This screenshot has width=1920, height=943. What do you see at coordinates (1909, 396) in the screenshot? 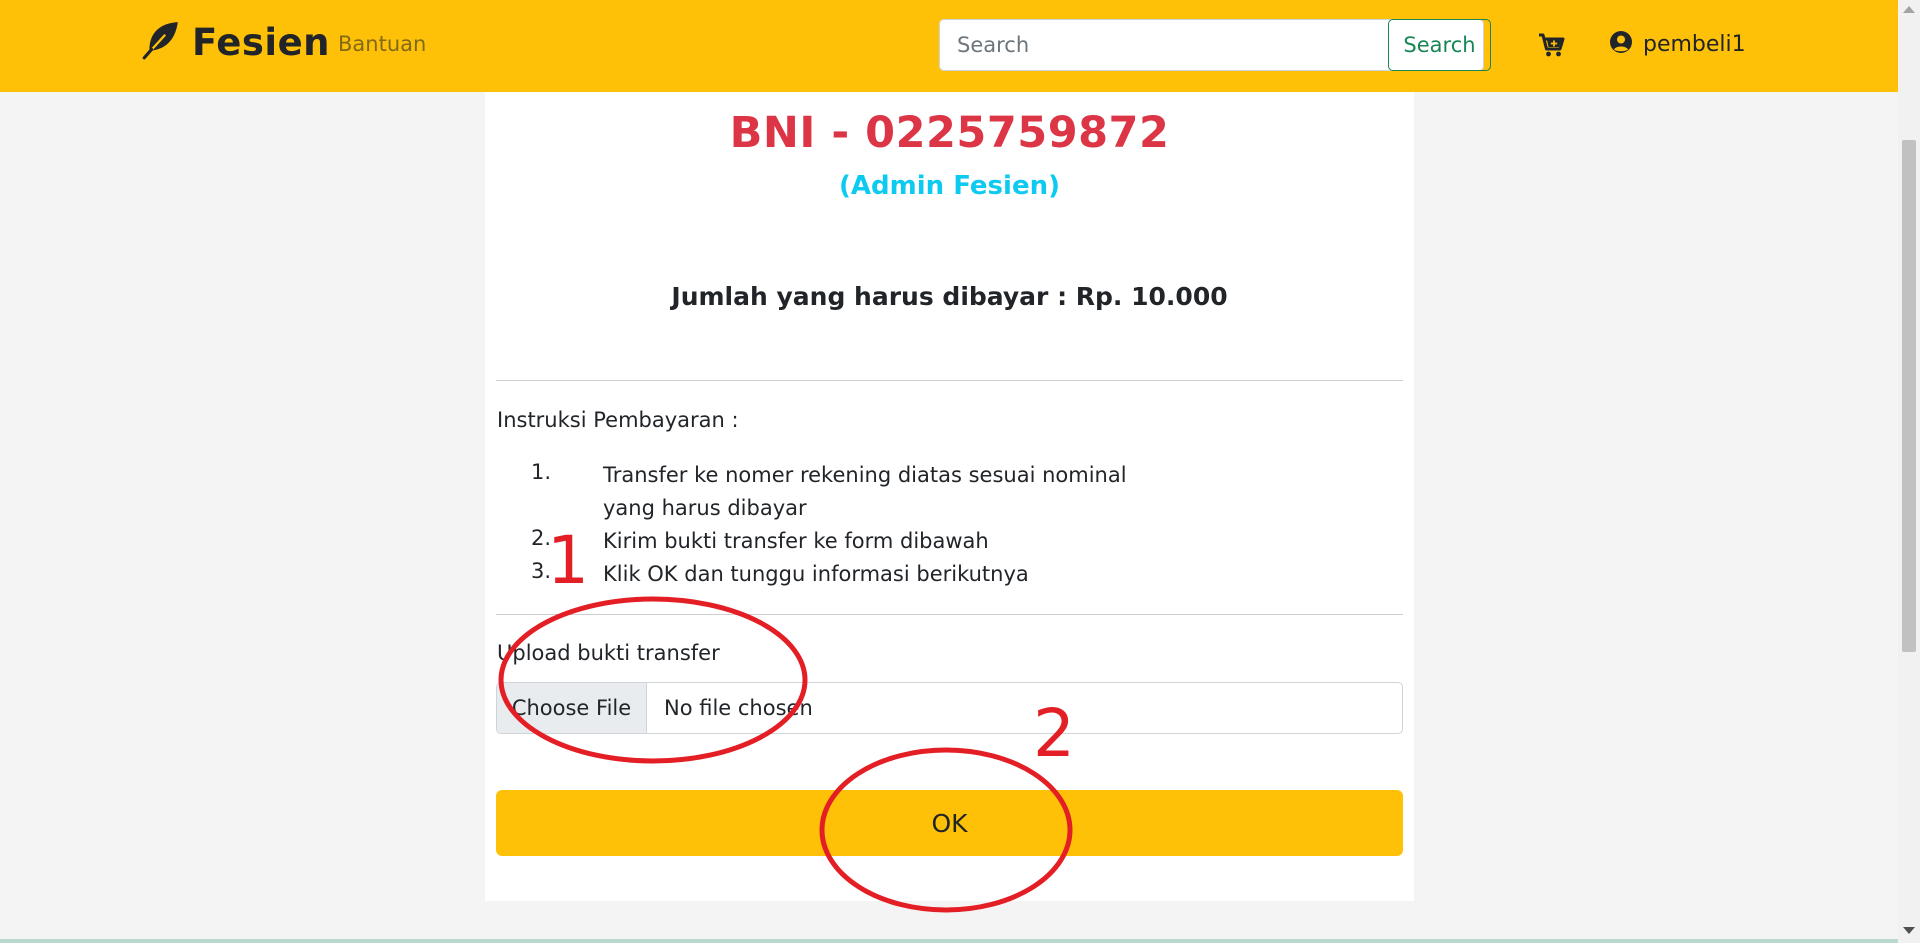
I see `scrollbar-thumb` at bounding box center [1909, 396].